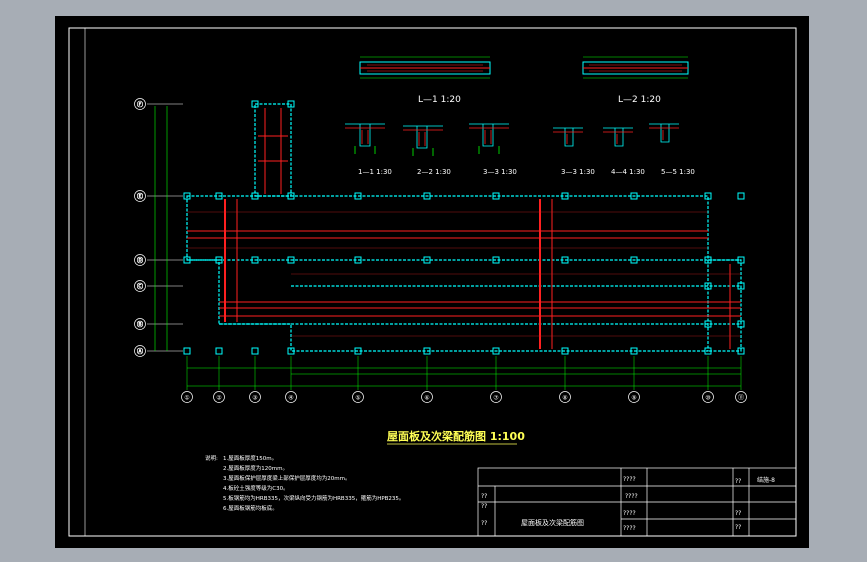 Image resolution: width=867 pixels, height=562 pixels. I want to click on tb-drawing-name: 屋面板及次梁配筋图, so click(552, 522).